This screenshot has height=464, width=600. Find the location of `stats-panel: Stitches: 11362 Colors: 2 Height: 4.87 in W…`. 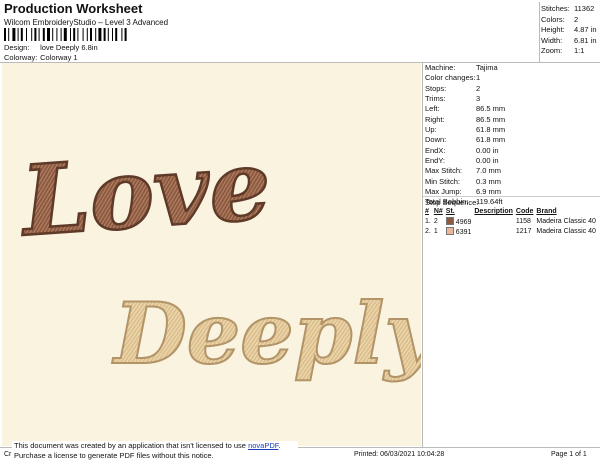

stats-panel: Stitches: 11362 Colors: 2 Height: 4.87 in W… is located at coordinates (569, 30).